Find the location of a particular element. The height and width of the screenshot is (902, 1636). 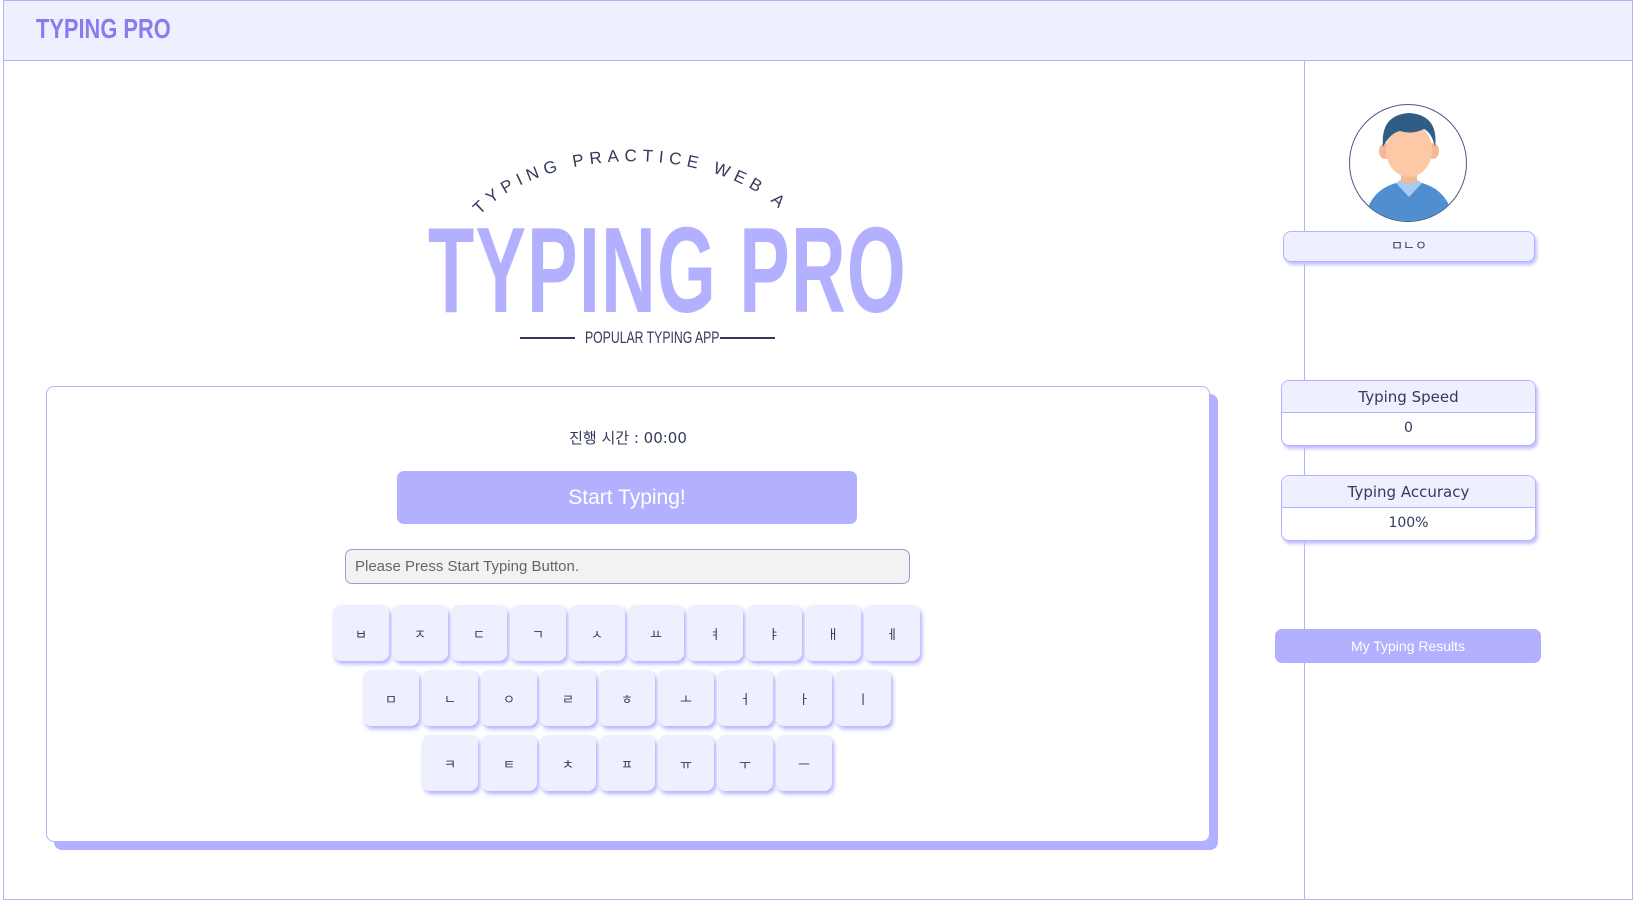

typing-speed-panel: Typing Speed 0 is located at coordinates (1408, 413).